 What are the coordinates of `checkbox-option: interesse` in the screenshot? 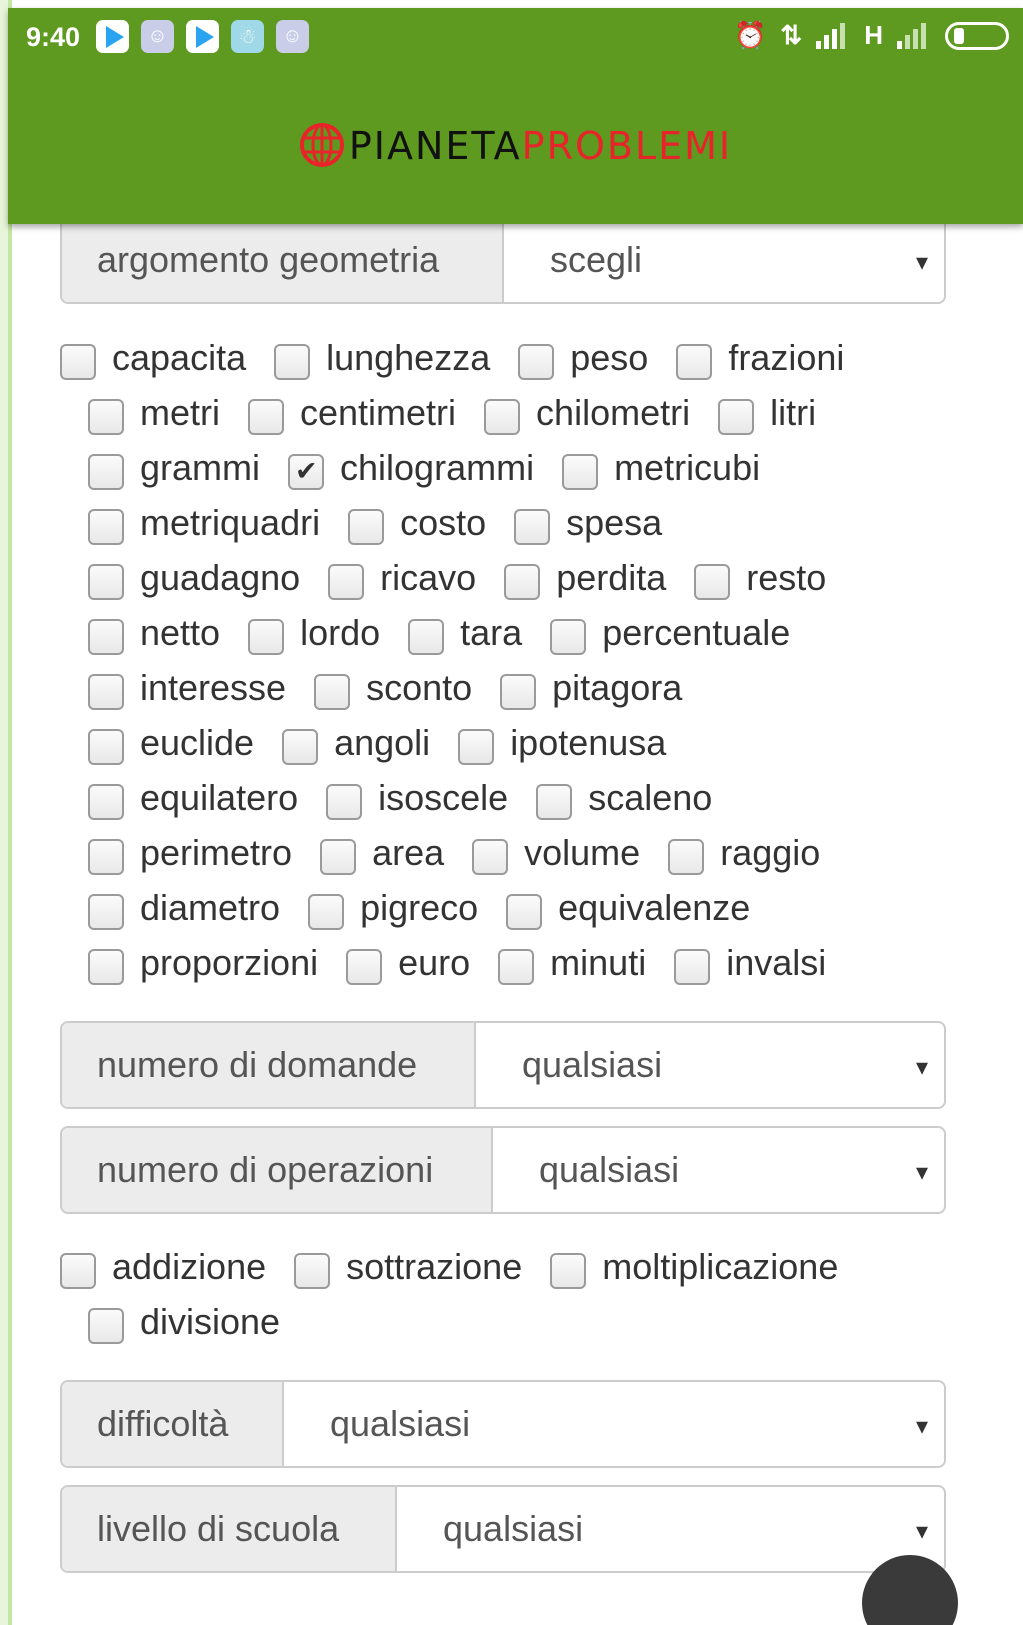 It's located at (187, 688).